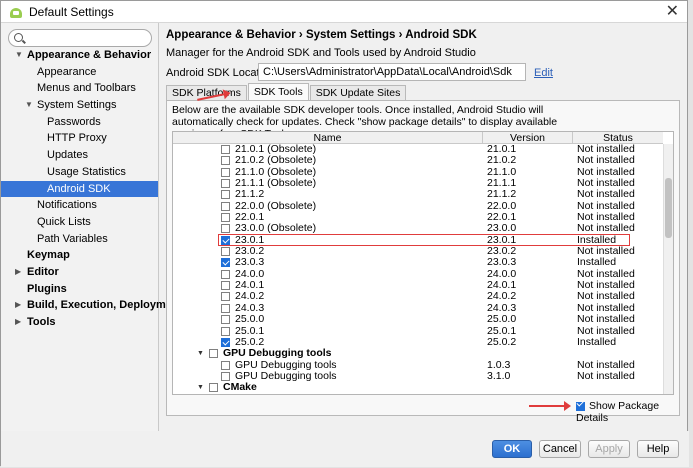 The width and height of the screenshot is (693, 468). Describe the element at coordinates (79, 272) in the screenshot. I see `sidebar-item-editor: ▶ Editor` at that location.